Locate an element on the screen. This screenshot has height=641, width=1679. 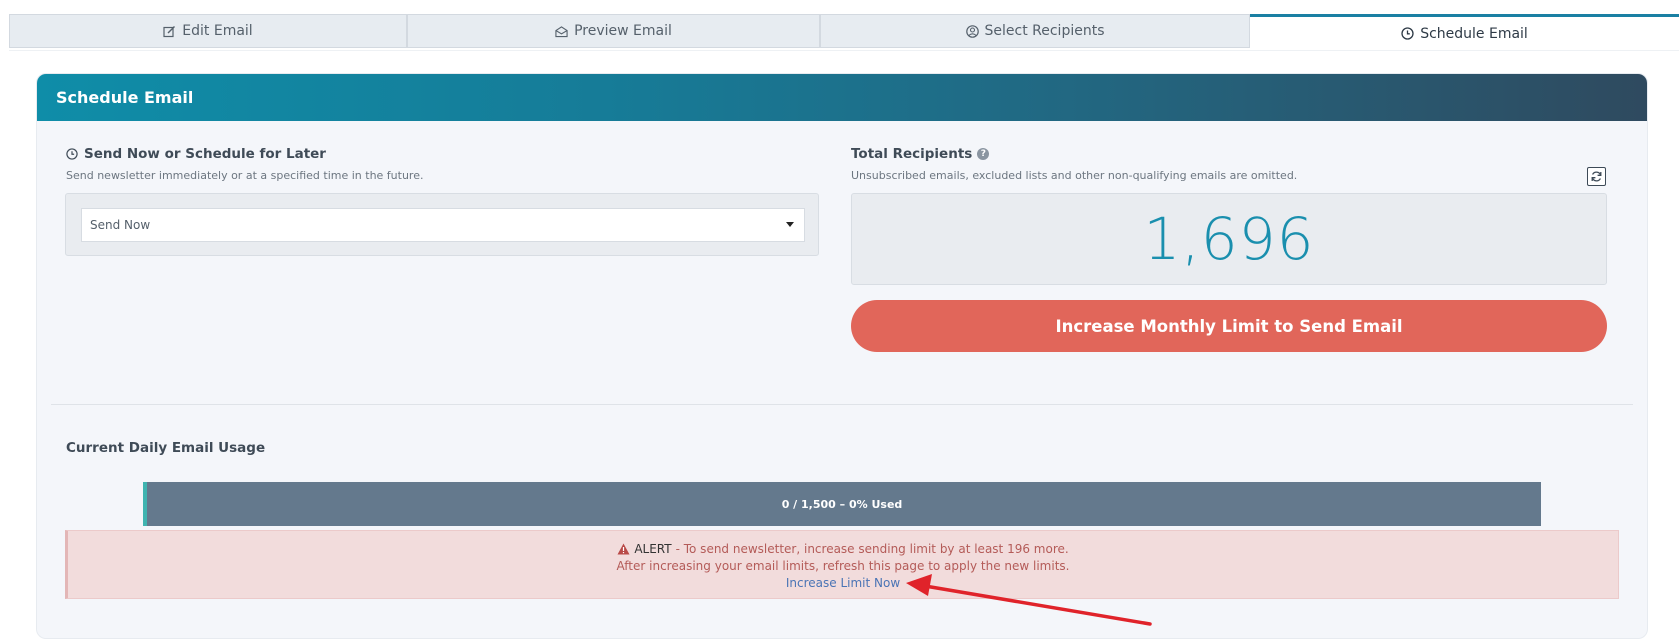
increase-limit-link: Increase Limit Now is located at coordinates (843, 583).